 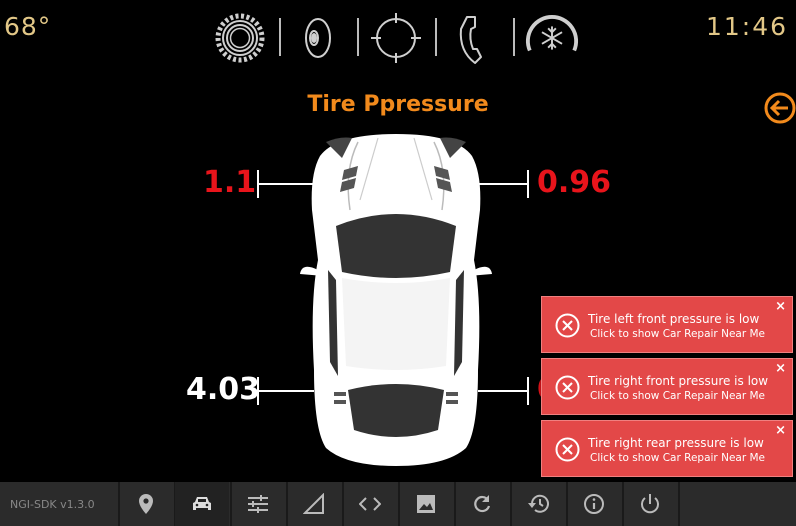 What do you see at coordinates (240, 38) in the screenshot?
I see `settings-icon` at bounding box center [240, 38].